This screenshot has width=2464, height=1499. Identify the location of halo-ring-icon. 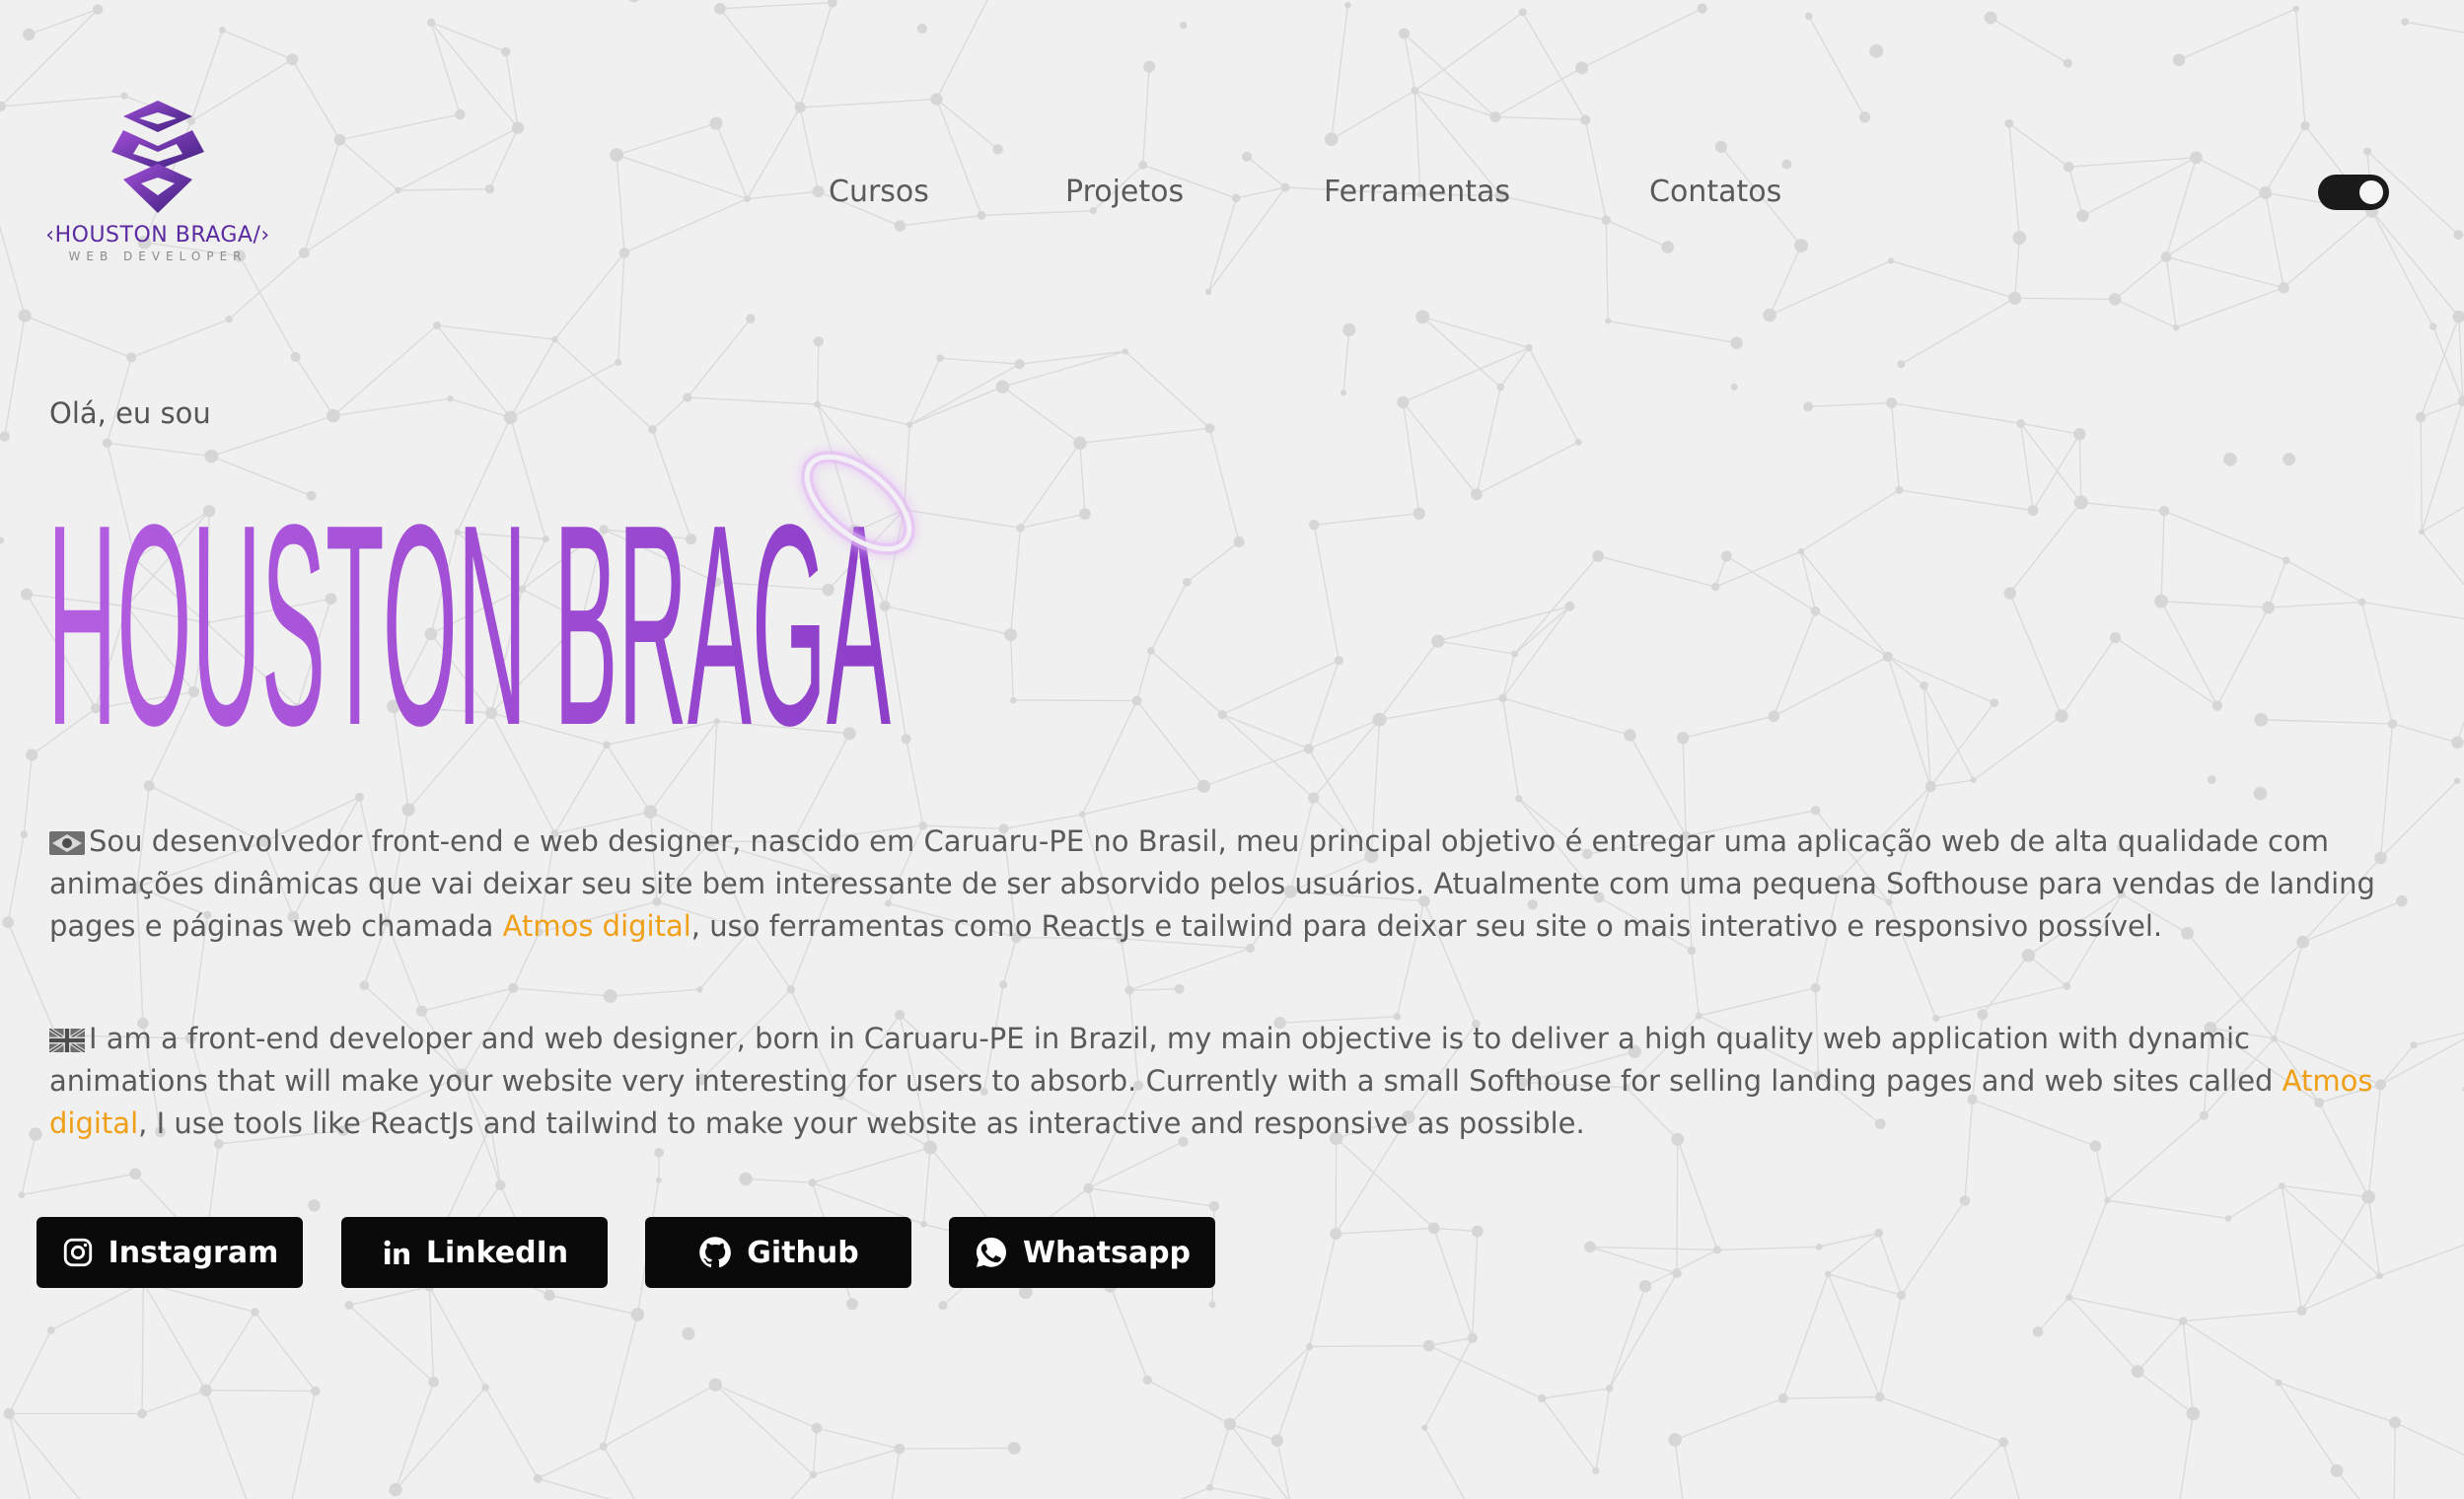
(858, 503).